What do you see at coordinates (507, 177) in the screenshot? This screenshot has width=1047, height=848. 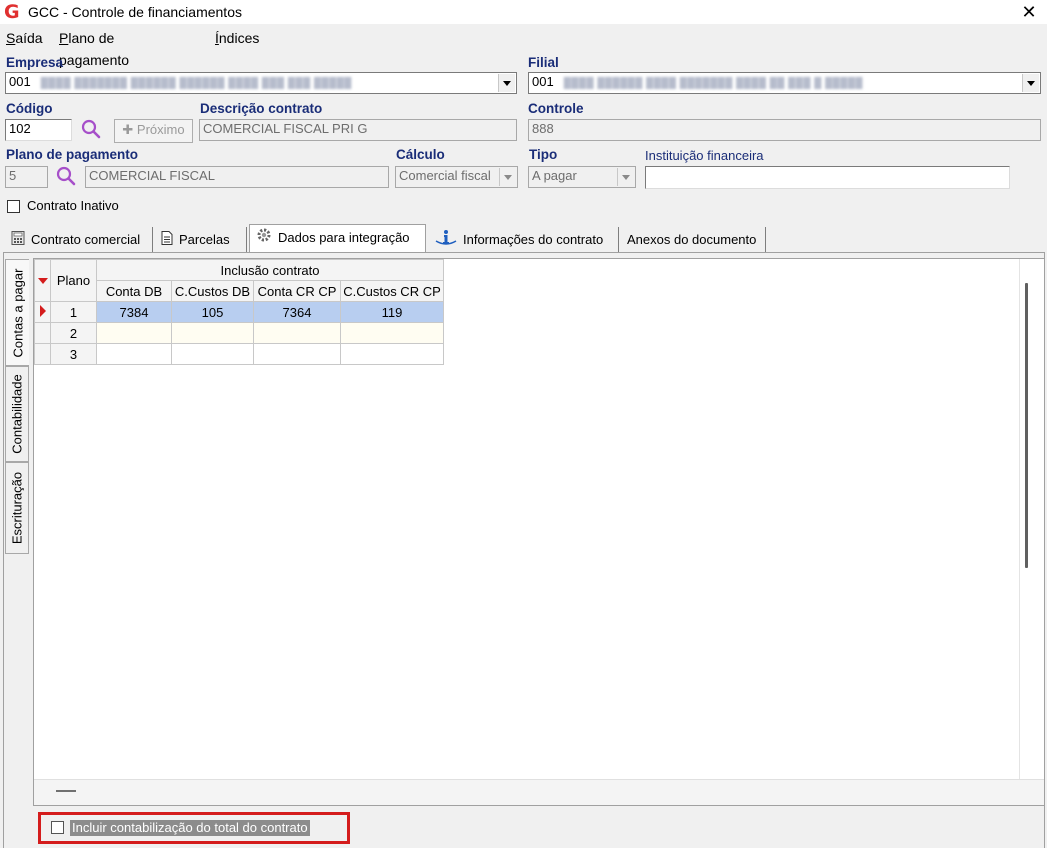 I see `calculo-dropdown-button` at bounding box center [507, 177].